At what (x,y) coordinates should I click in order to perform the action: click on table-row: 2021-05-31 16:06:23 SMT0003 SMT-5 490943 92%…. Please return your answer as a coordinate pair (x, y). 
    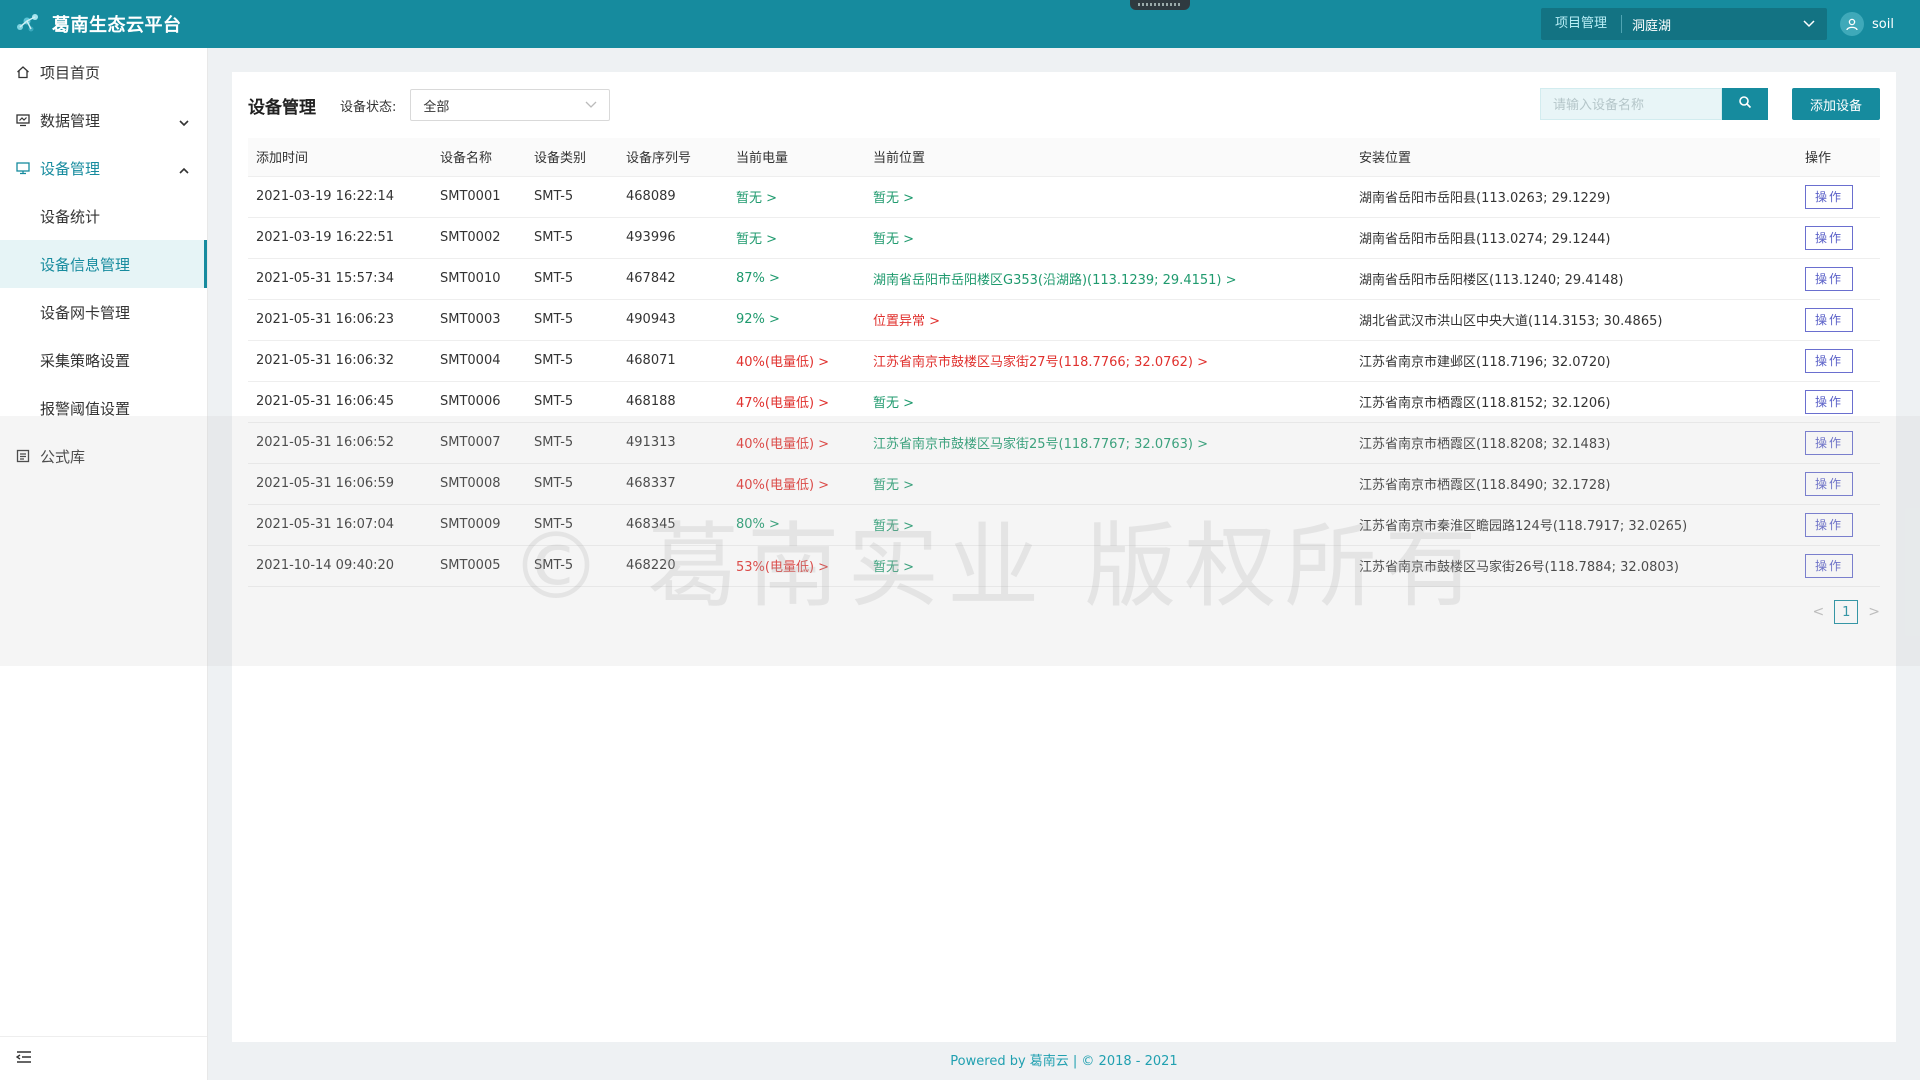
    Looking at the image, I should click on (1064, 320).